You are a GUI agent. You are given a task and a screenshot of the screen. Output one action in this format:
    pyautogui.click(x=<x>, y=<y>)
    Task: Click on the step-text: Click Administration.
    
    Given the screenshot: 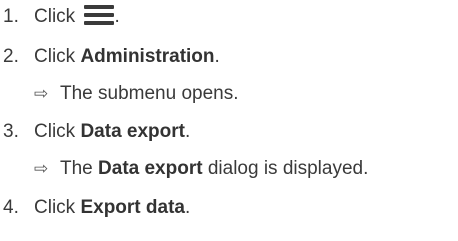 What is the action you would take?
    pyautogui.click(x=127, y=57)
    